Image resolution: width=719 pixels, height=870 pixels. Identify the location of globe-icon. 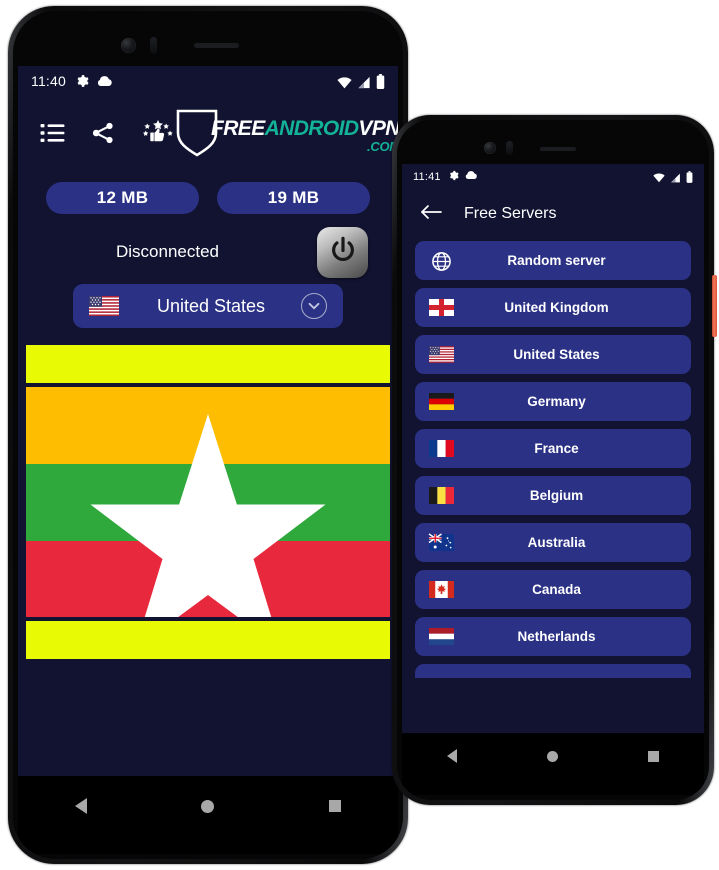
(441, 261).